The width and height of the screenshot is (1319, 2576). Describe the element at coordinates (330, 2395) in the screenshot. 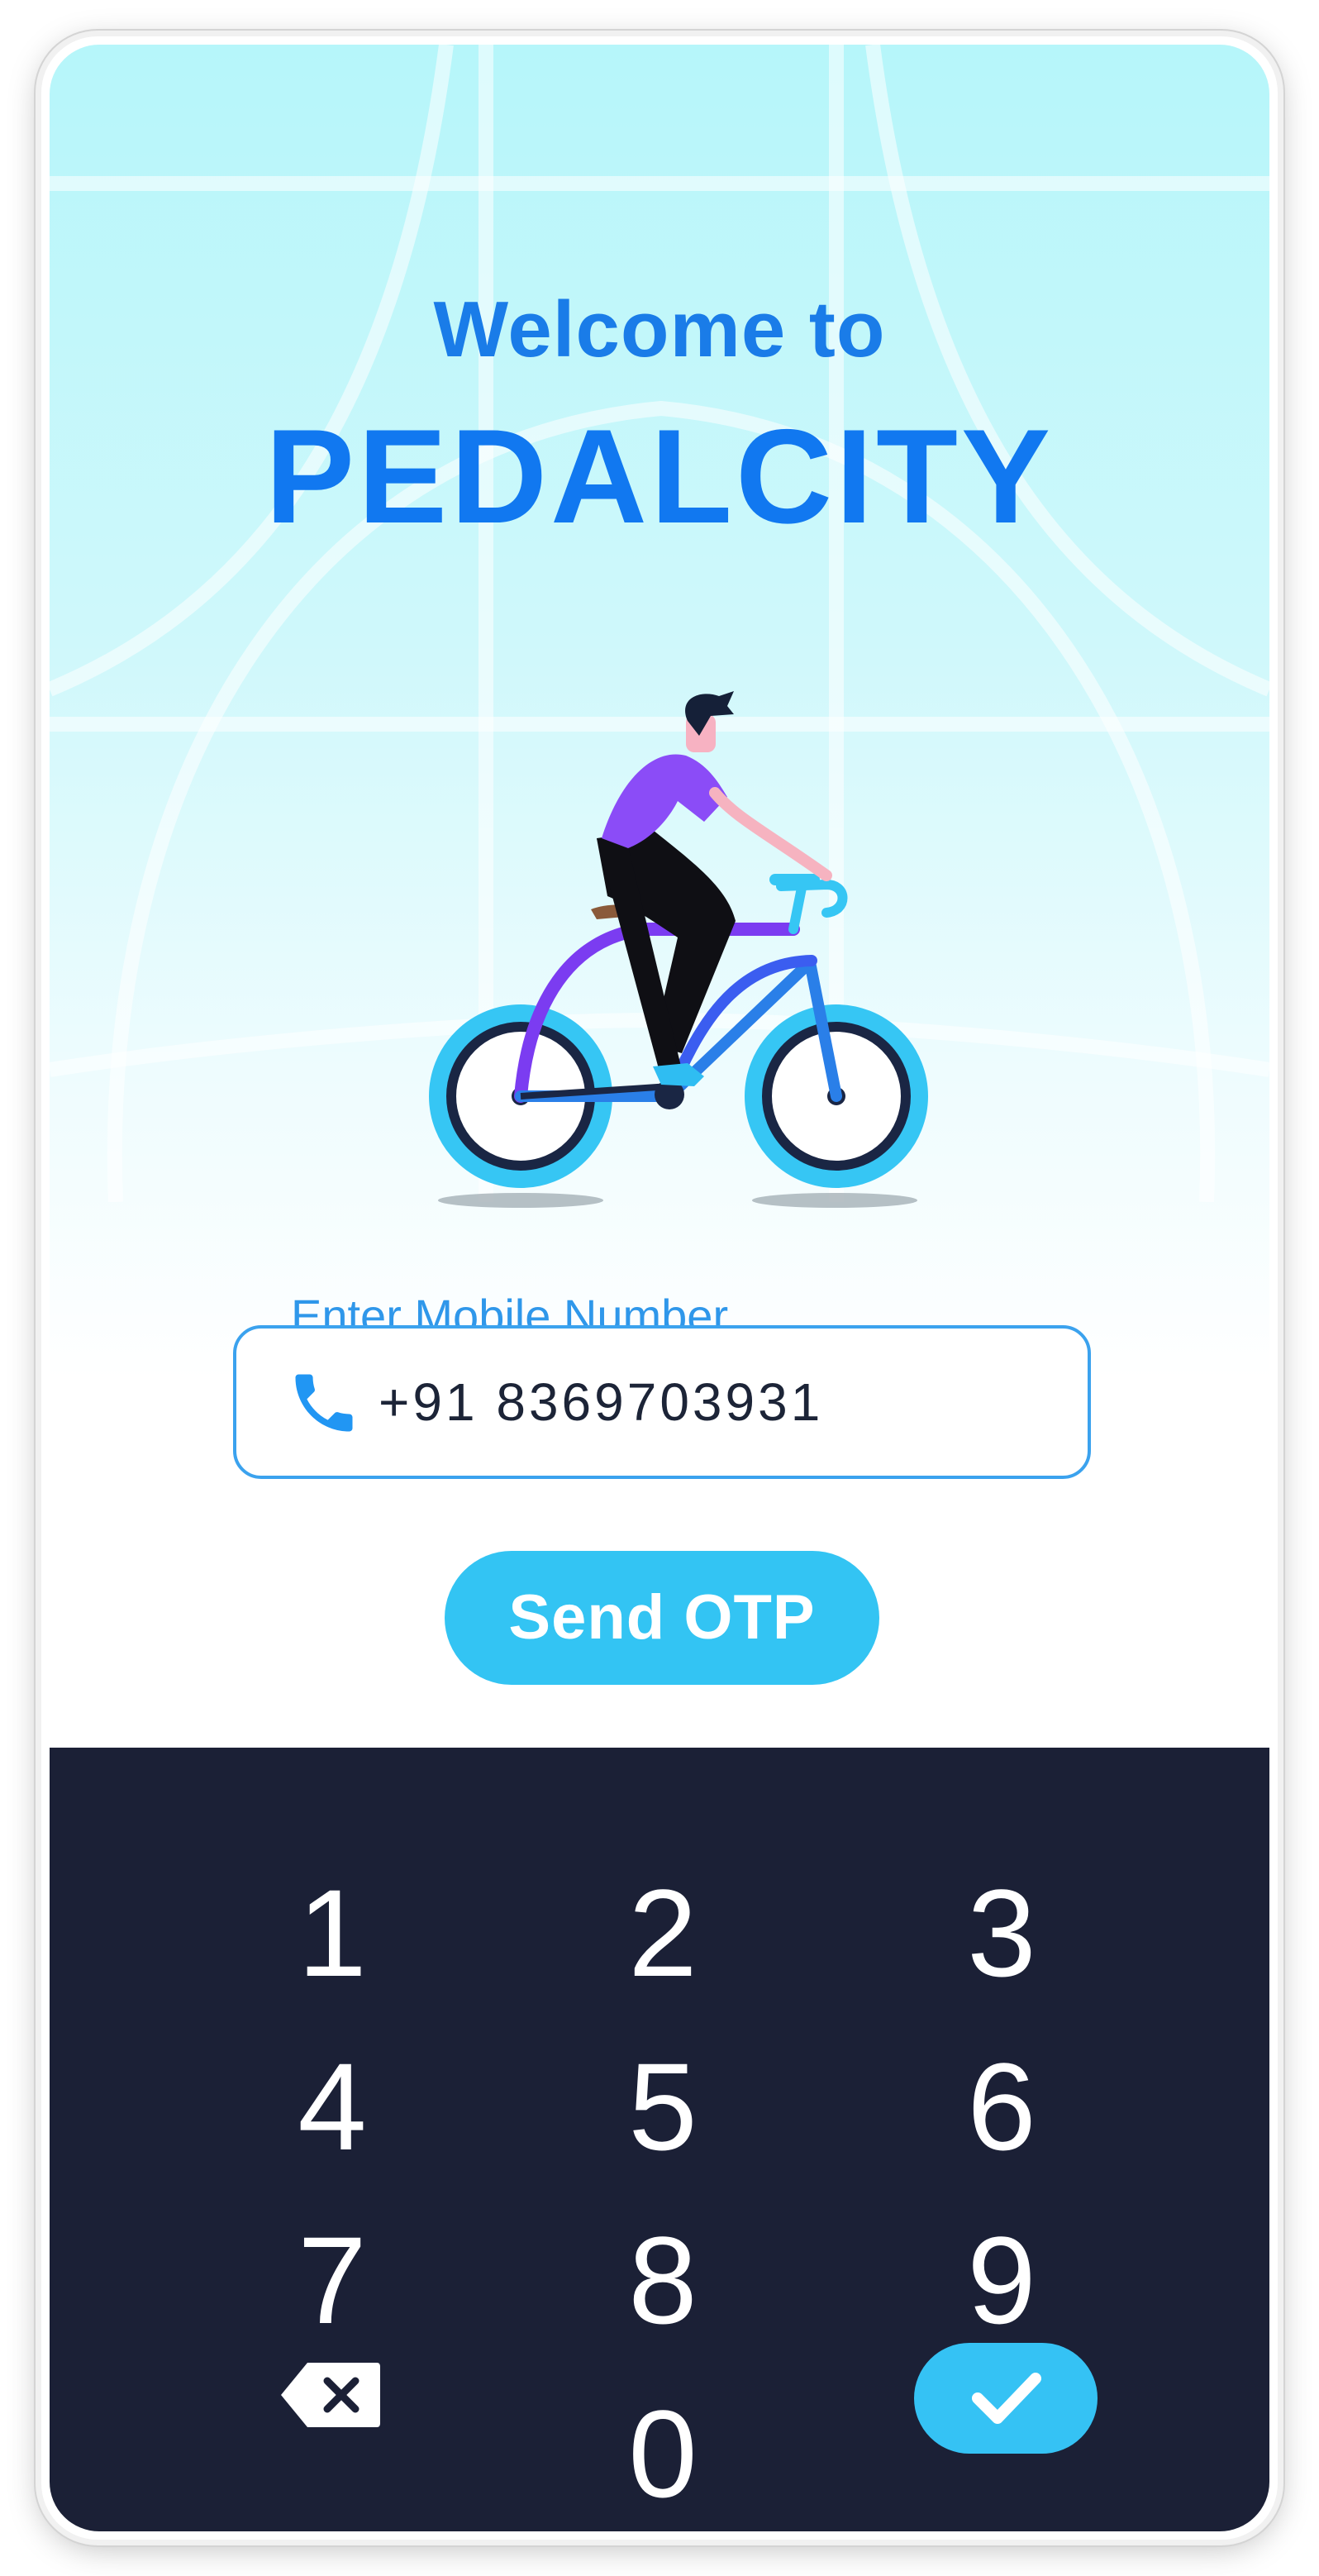

I see `backspace-icon` at that location.